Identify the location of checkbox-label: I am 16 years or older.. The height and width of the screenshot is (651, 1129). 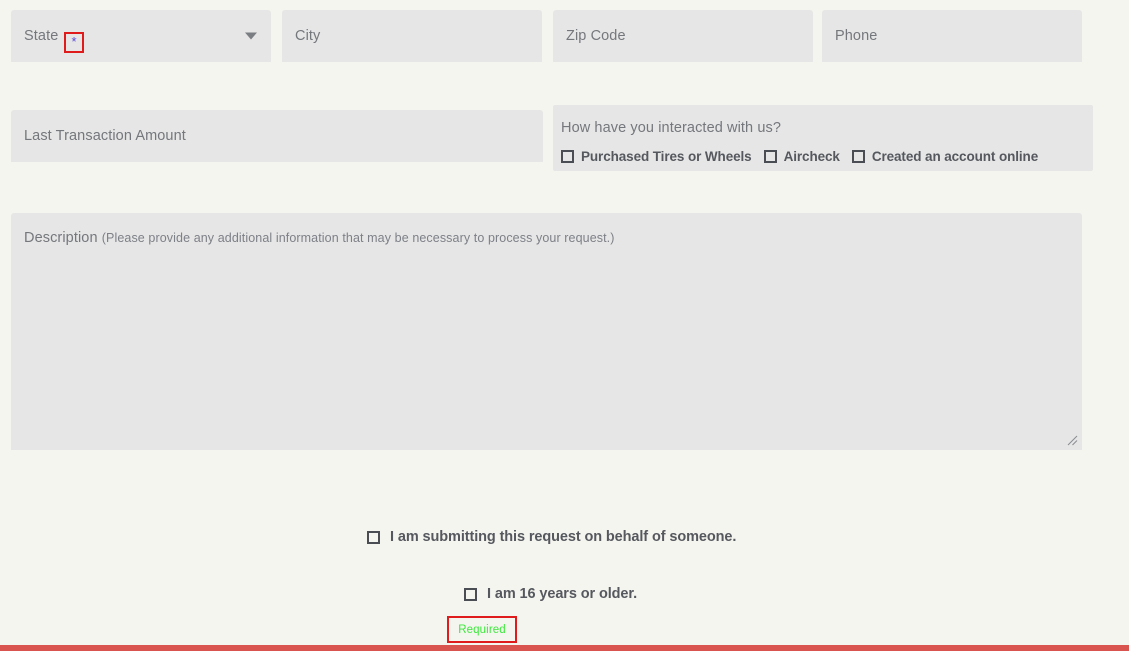
(562, 594).